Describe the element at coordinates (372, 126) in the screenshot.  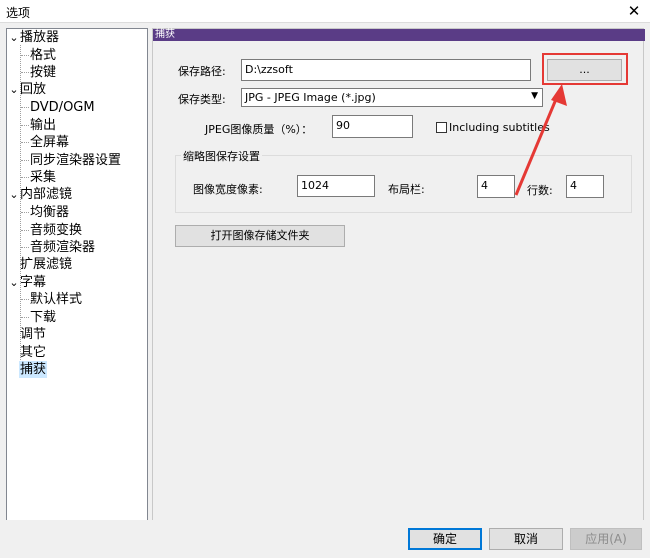
I see `jpeg-quality-input: 90` at that location.